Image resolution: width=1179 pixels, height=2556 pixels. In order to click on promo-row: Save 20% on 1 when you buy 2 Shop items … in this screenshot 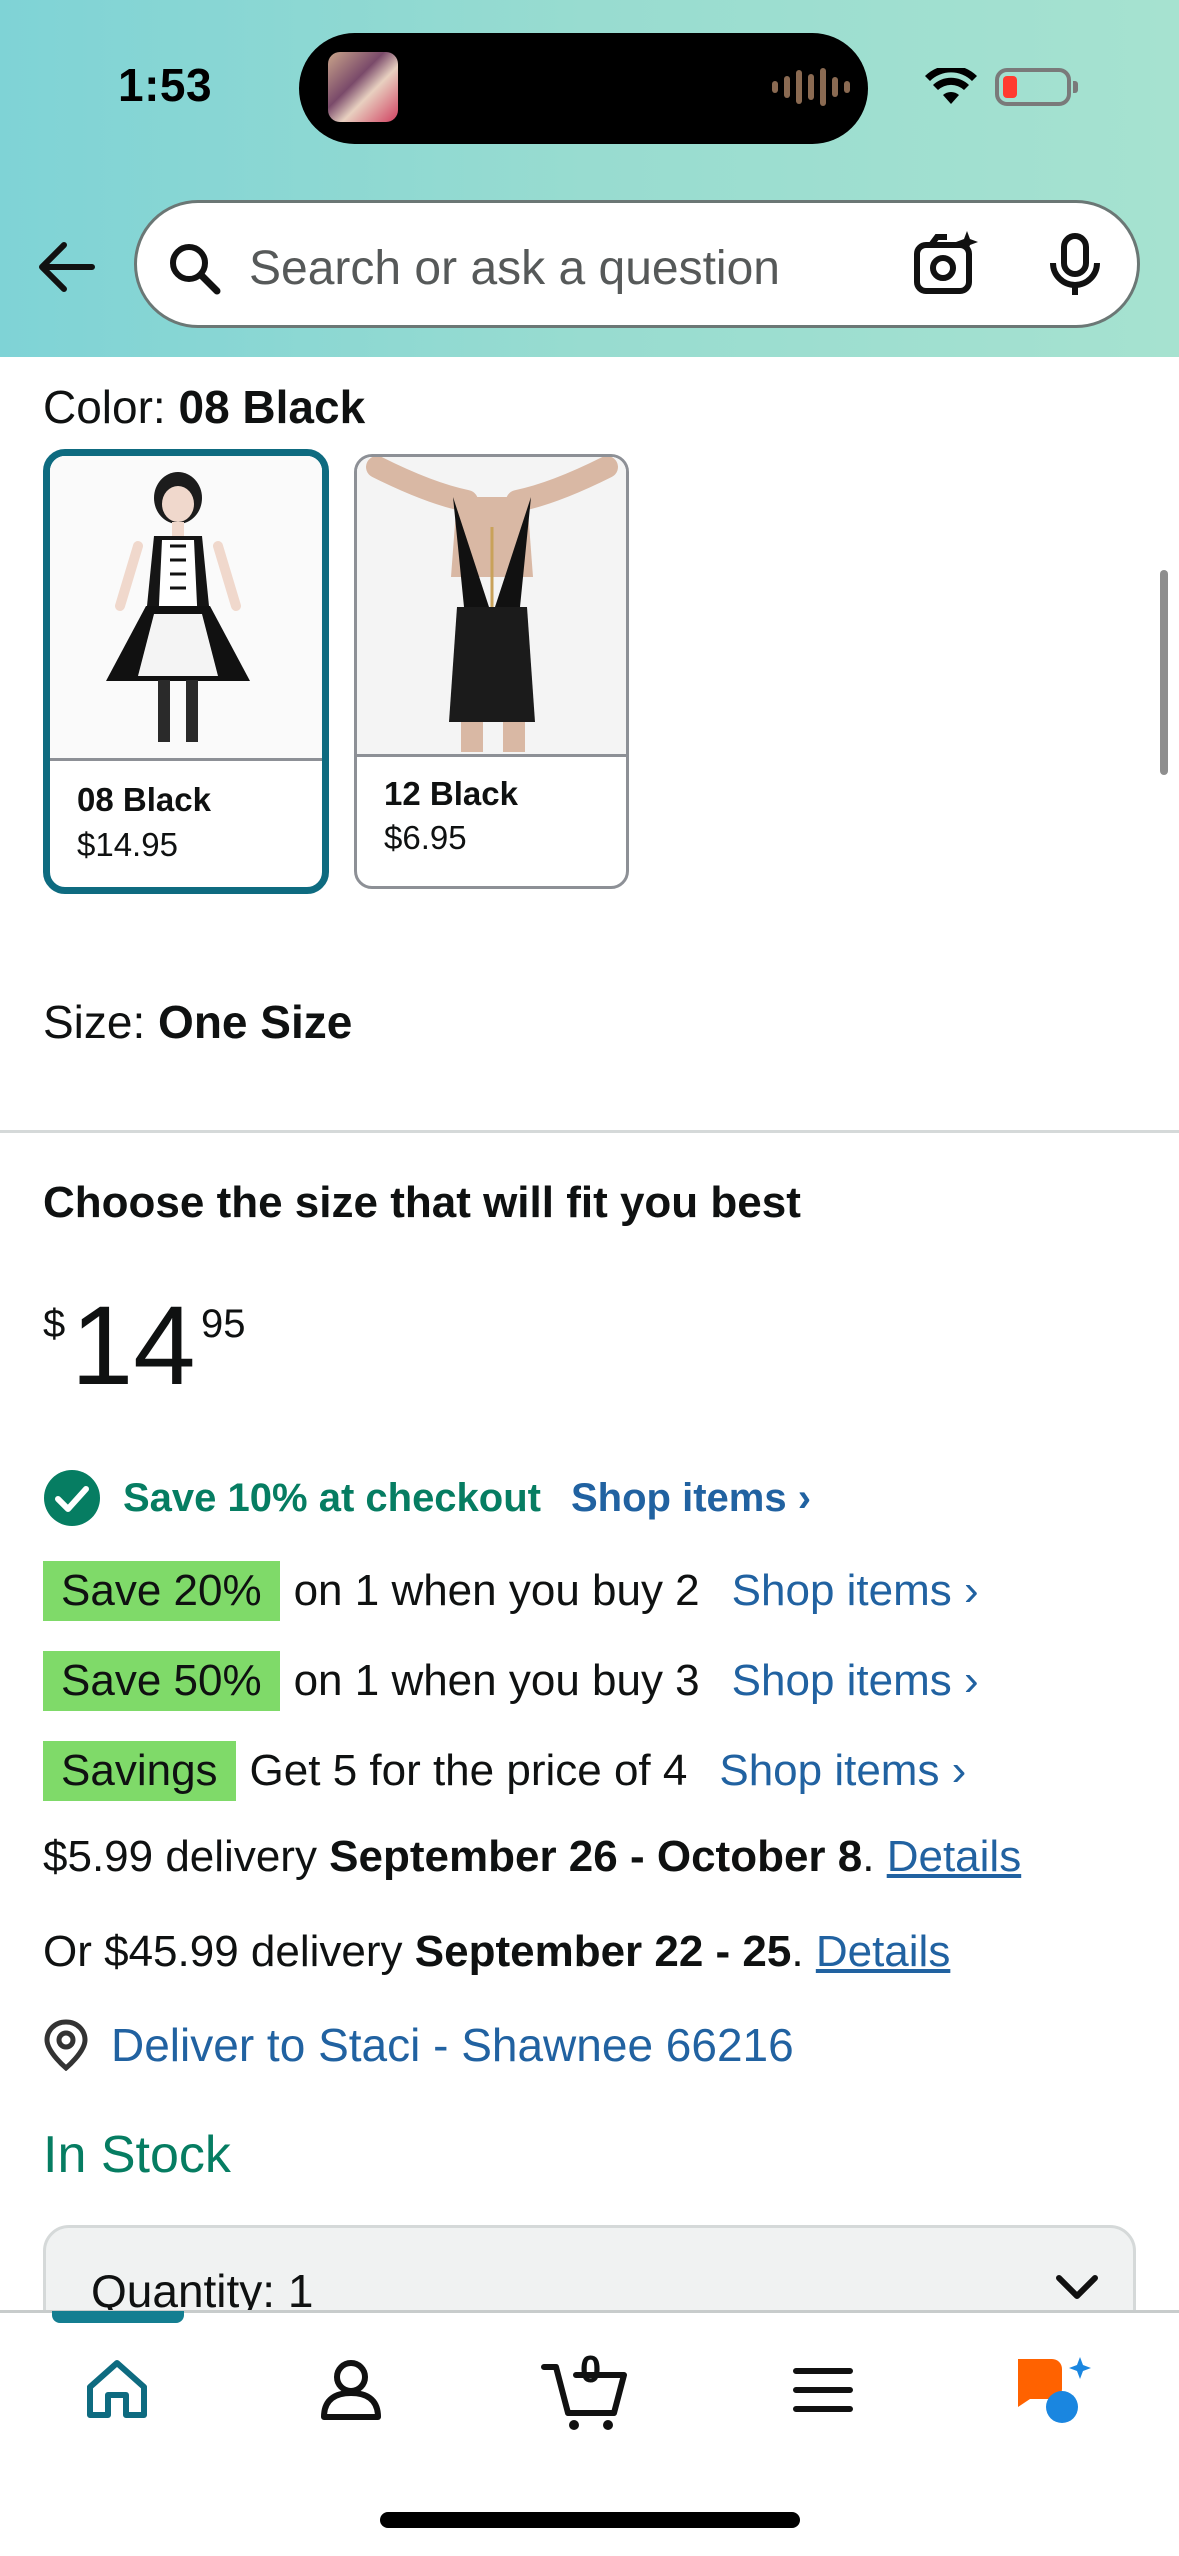, I will do `click(511, 1591)`.